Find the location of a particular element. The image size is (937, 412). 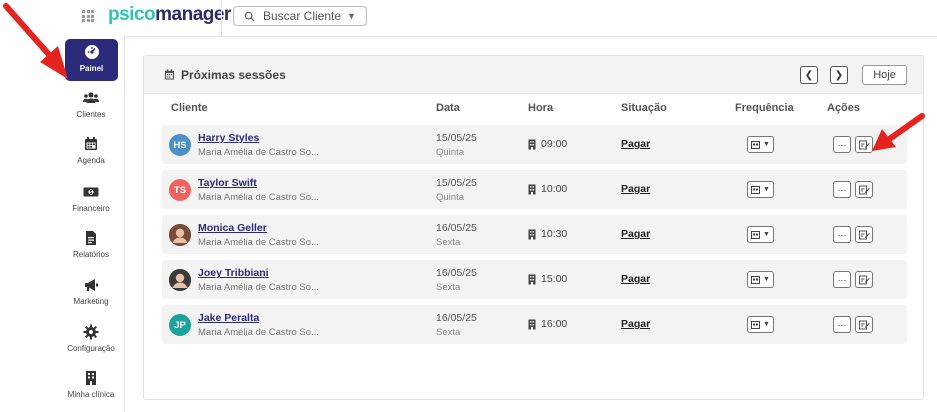

building-icon is located at coordinates (91, 378).